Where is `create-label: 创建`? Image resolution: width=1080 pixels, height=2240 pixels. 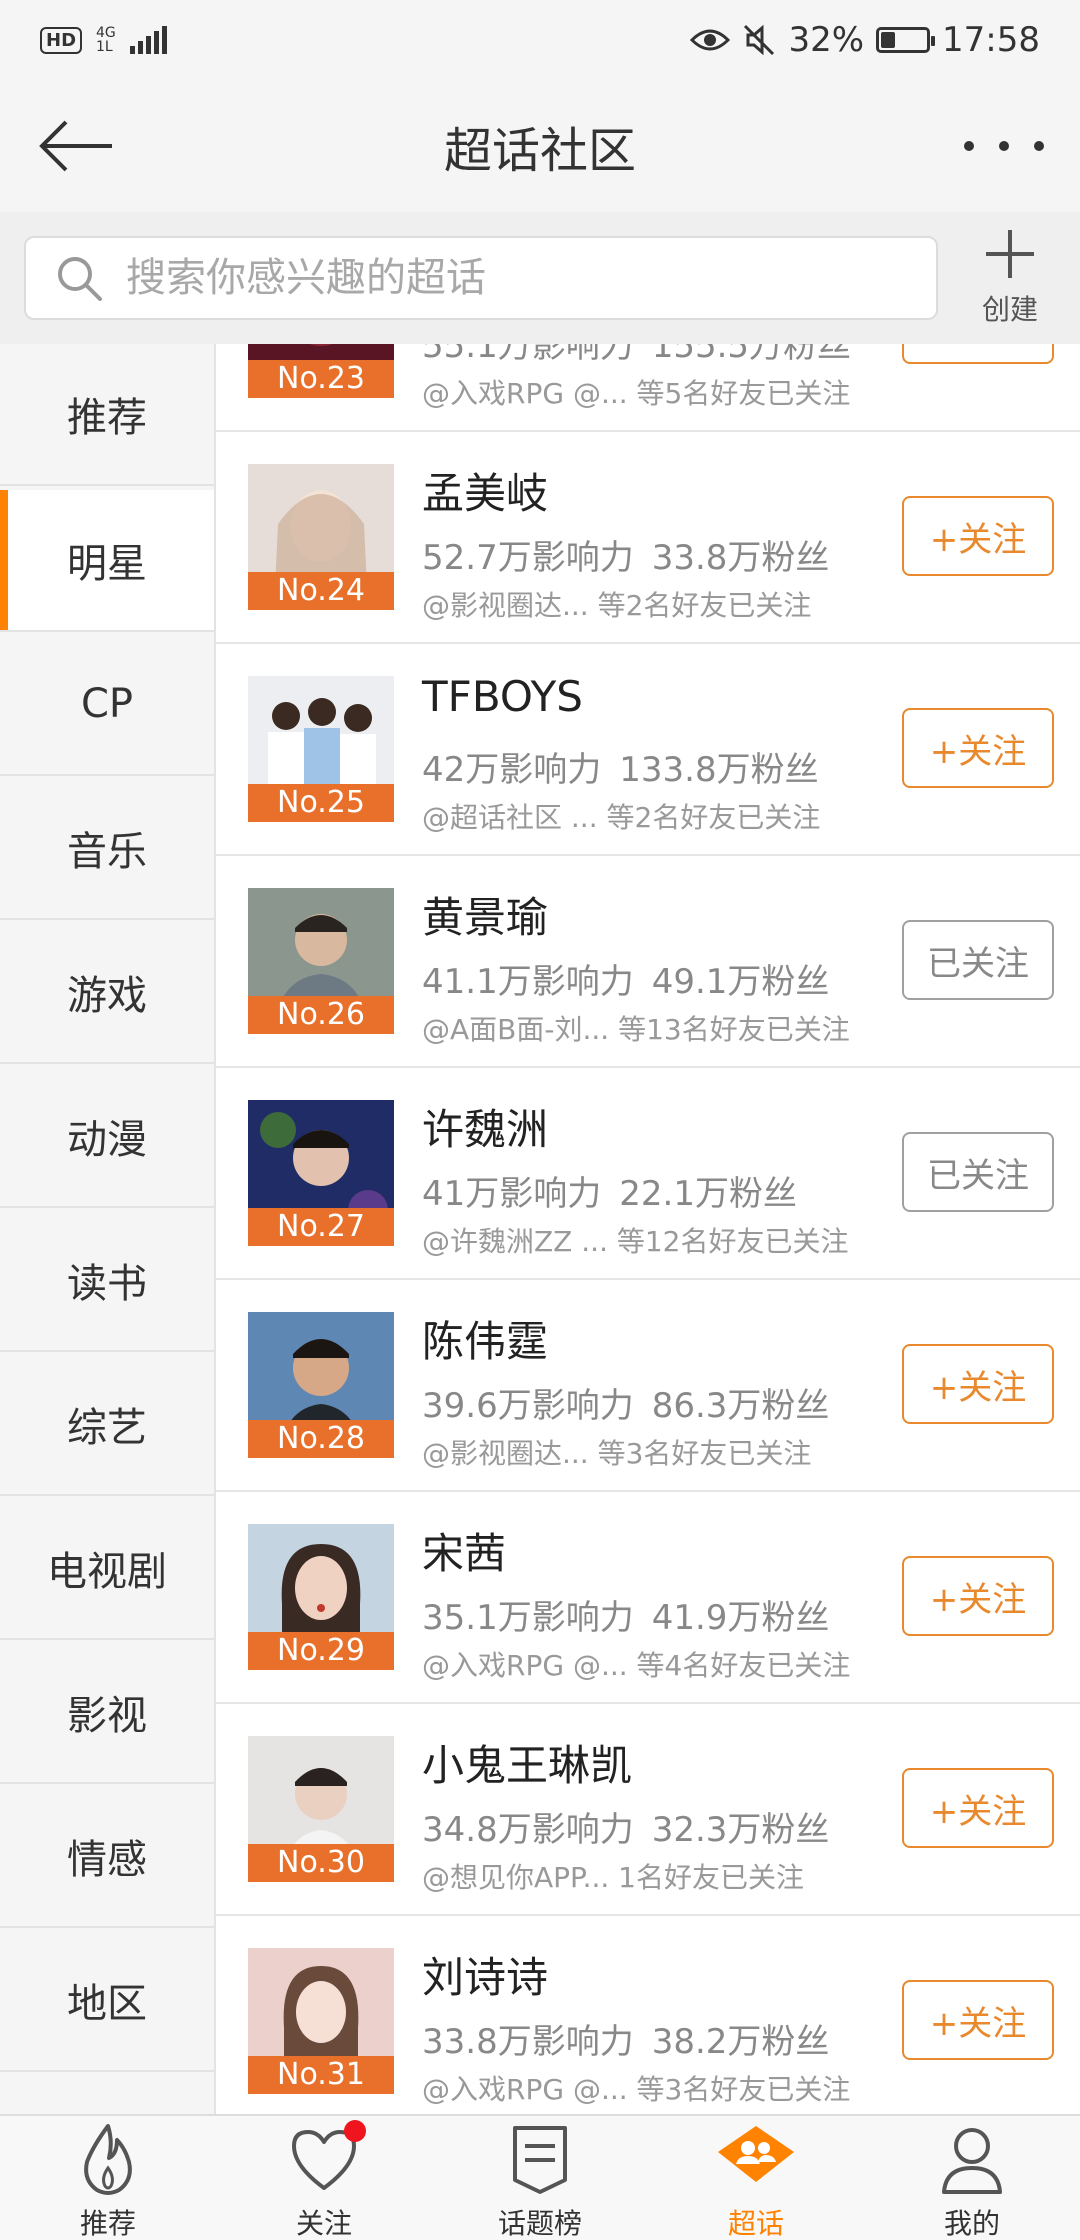
create-label: 创建 is located at coordinates (1009, 309).